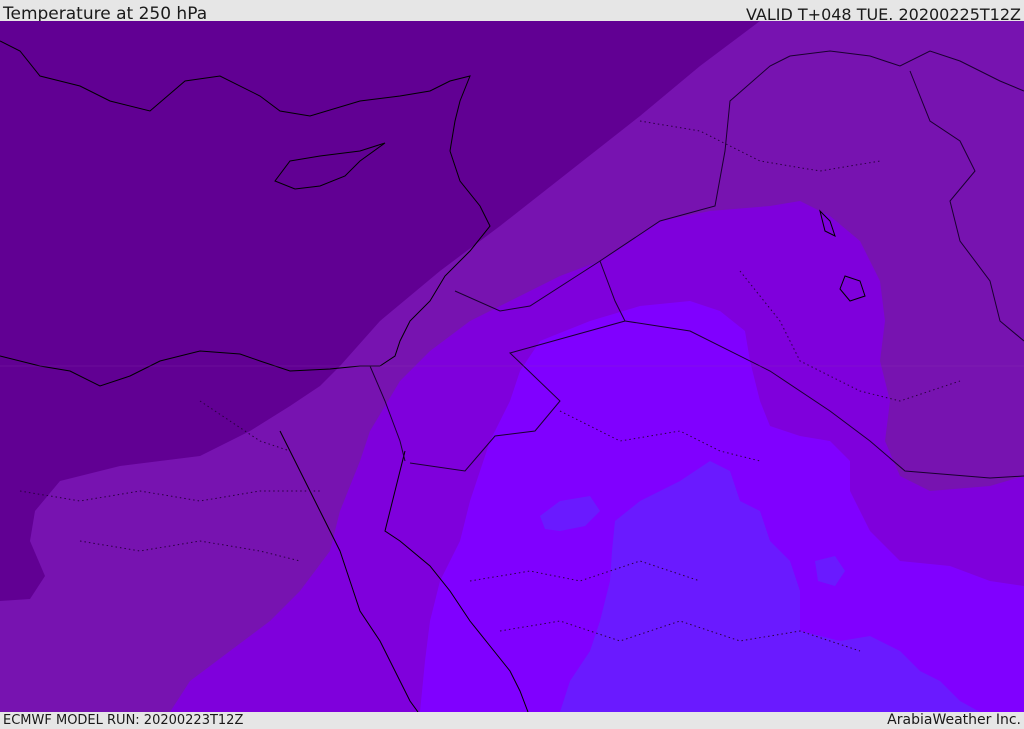  What do you see at coordinates (123, 720) in the screenshot?
I see `model-run-label: ECMWF MODEL RUN: 20200223T12Z` at bounding box center [123, 720].